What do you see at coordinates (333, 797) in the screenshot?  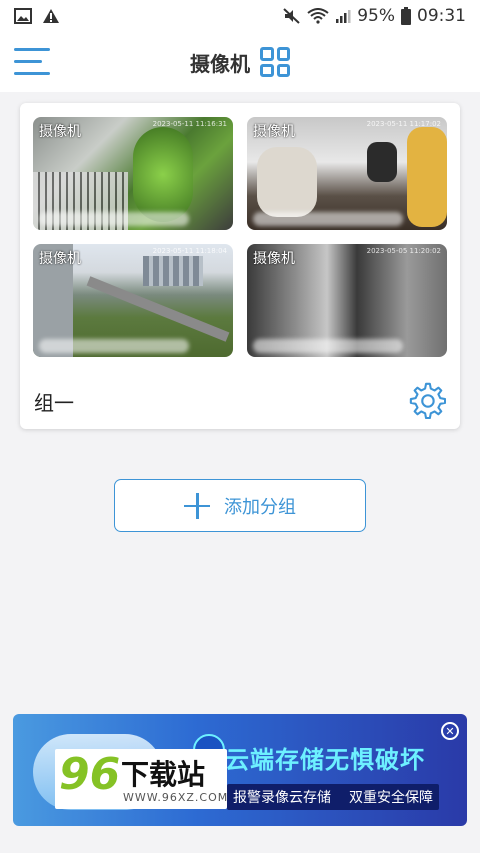 I see `ad-subline: 报警录像云存储 双重安全保障` at bounding box center [333, 797].